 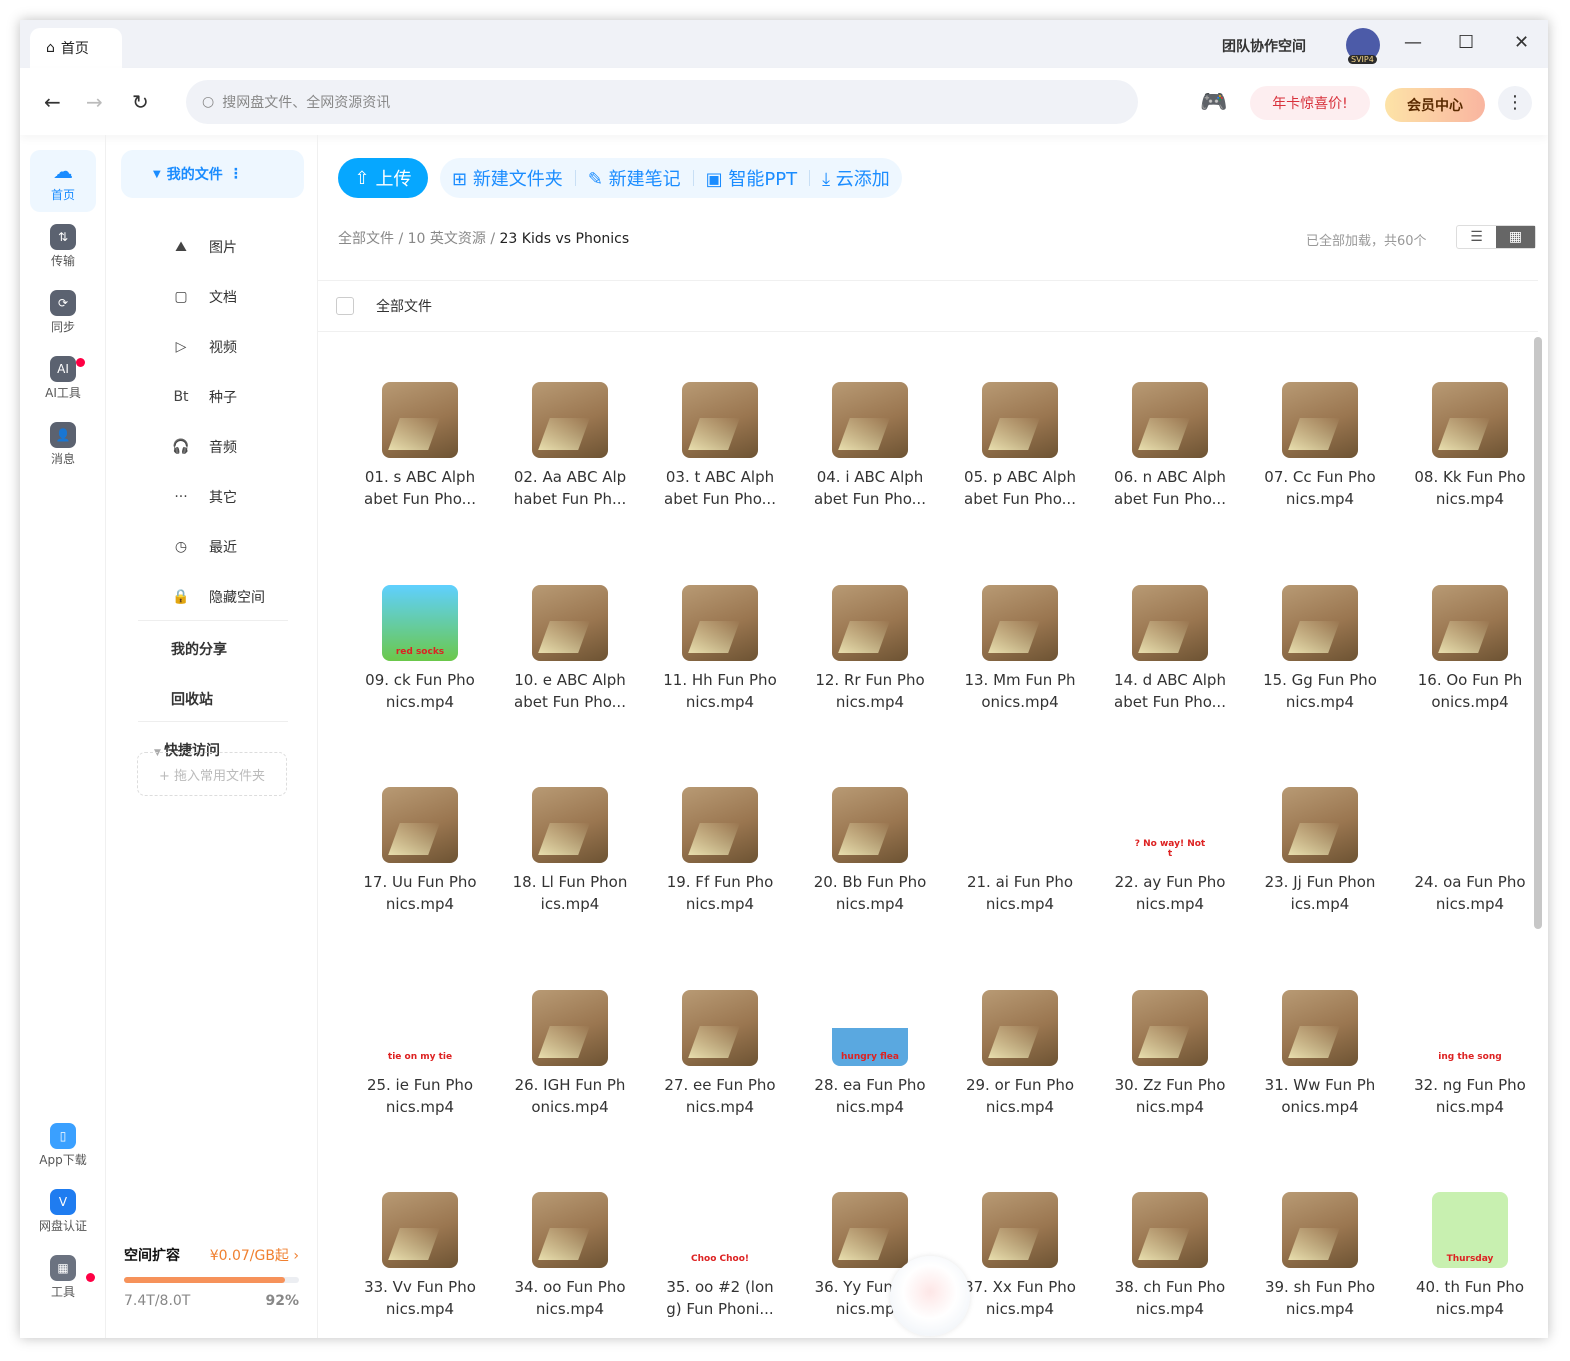 What do you see at coordinates (1470, 446) in the screenshot?
I see `file-item: 08. Kk Fun Pho nics.mp4` at bounding box center [1470, 446].